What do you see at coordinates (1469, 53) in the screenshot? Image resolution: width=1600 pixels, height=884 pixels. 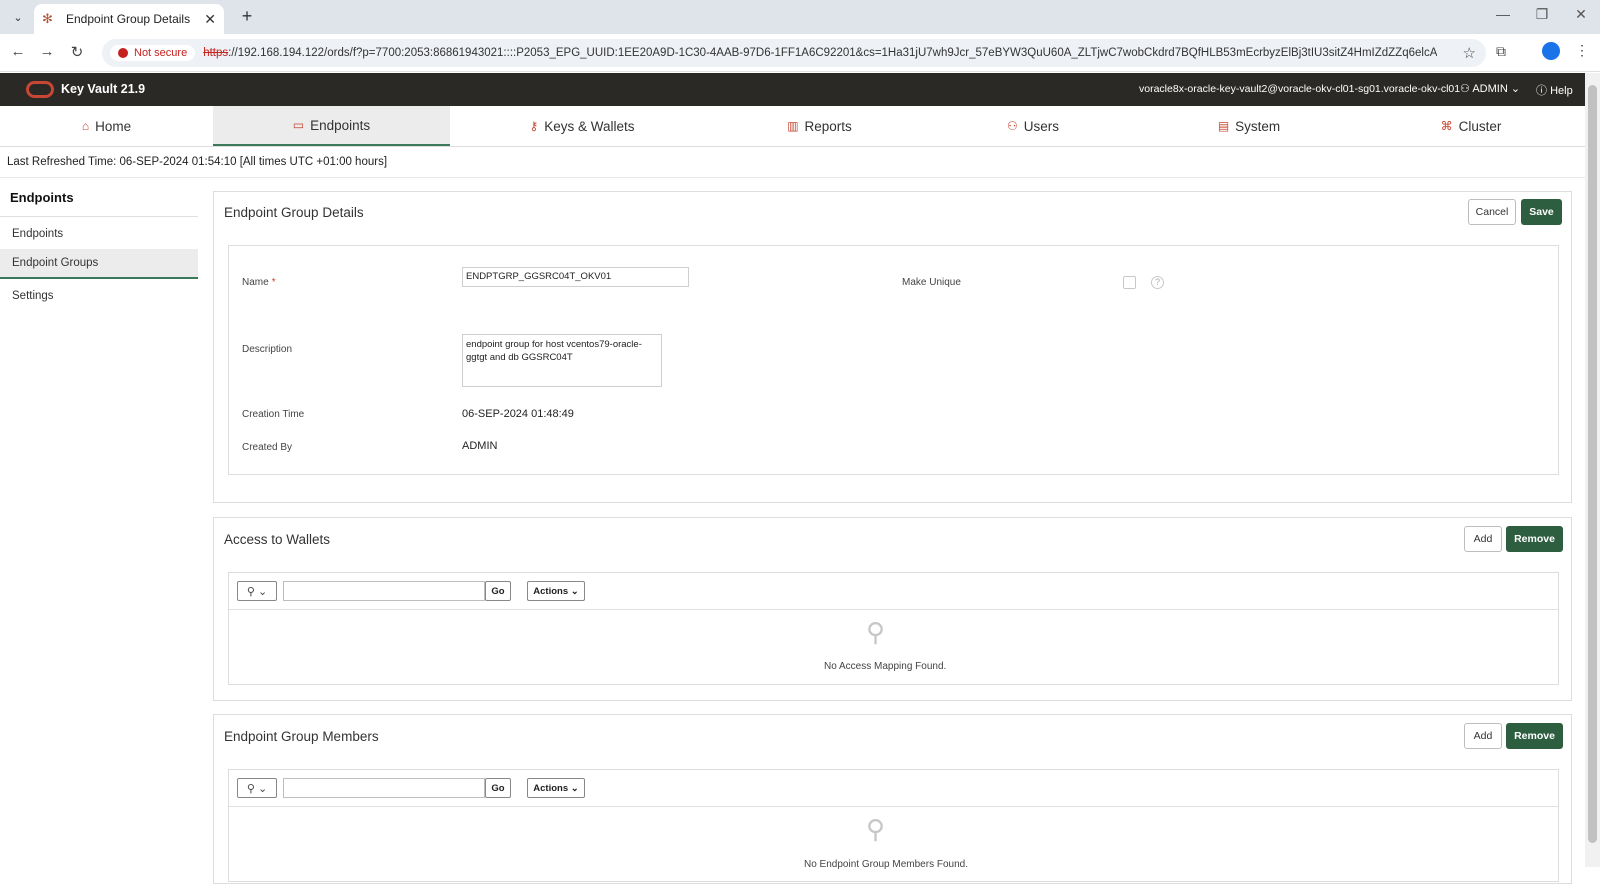 I see `bookmark-star-icon: ☆` at bounding box center [1469, 53].